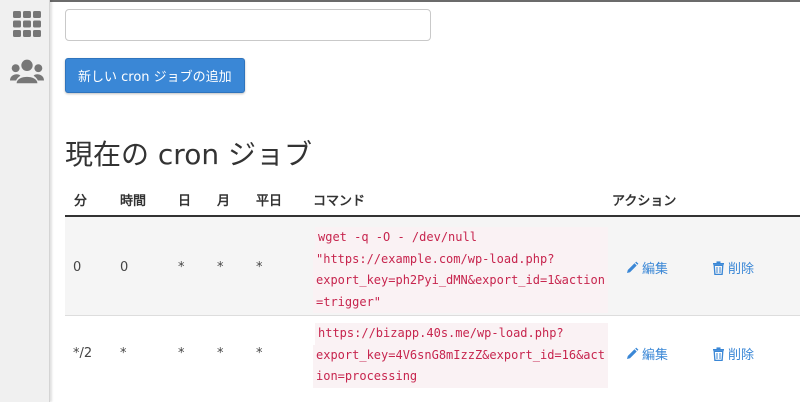  I want to click on column-header-day: 日, so click(185, 201).